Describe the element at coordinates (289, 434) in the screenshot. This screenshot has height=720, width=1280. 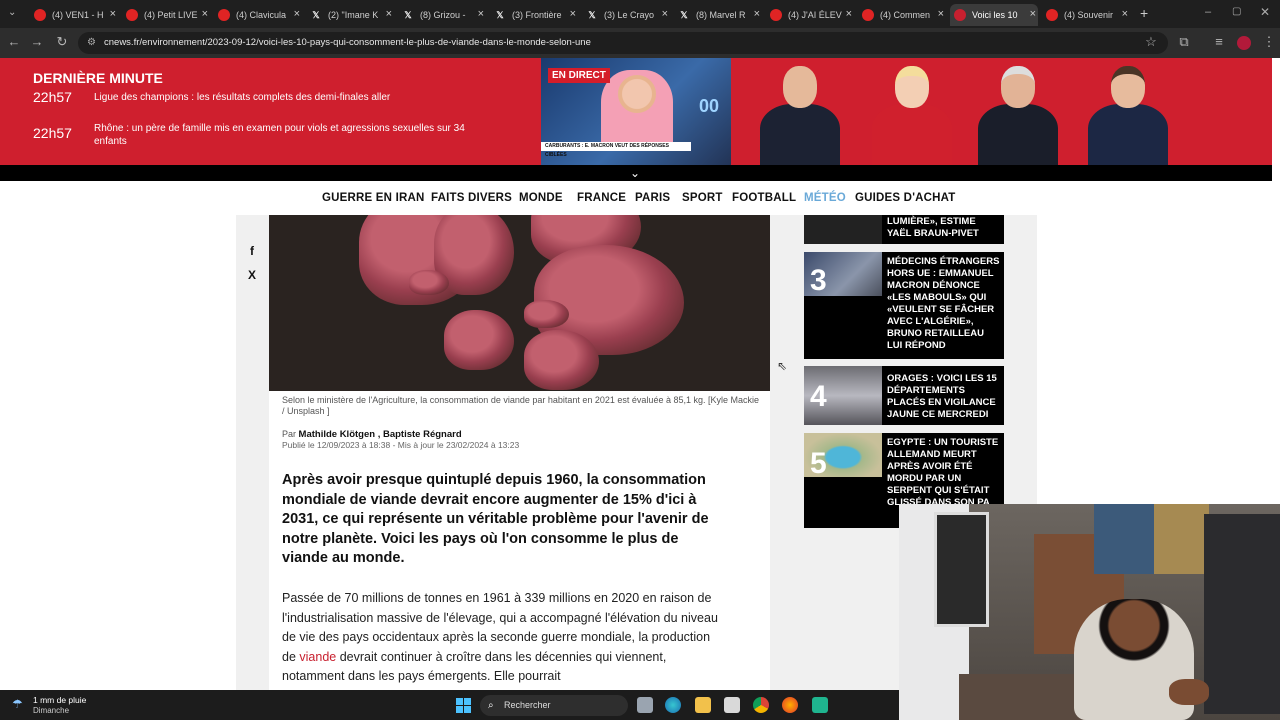
I see `byline-prefix: Par` at that location.